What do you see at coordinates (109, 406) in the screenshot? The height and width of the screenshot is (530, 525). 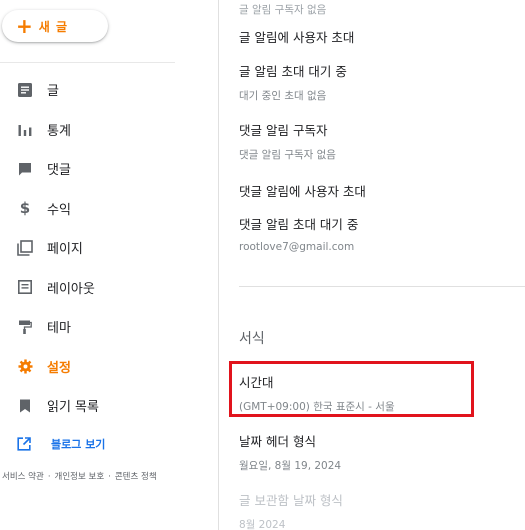 I see `sidebar-item-reading-list: 읽기 목록` at bounding box center [109, 406].